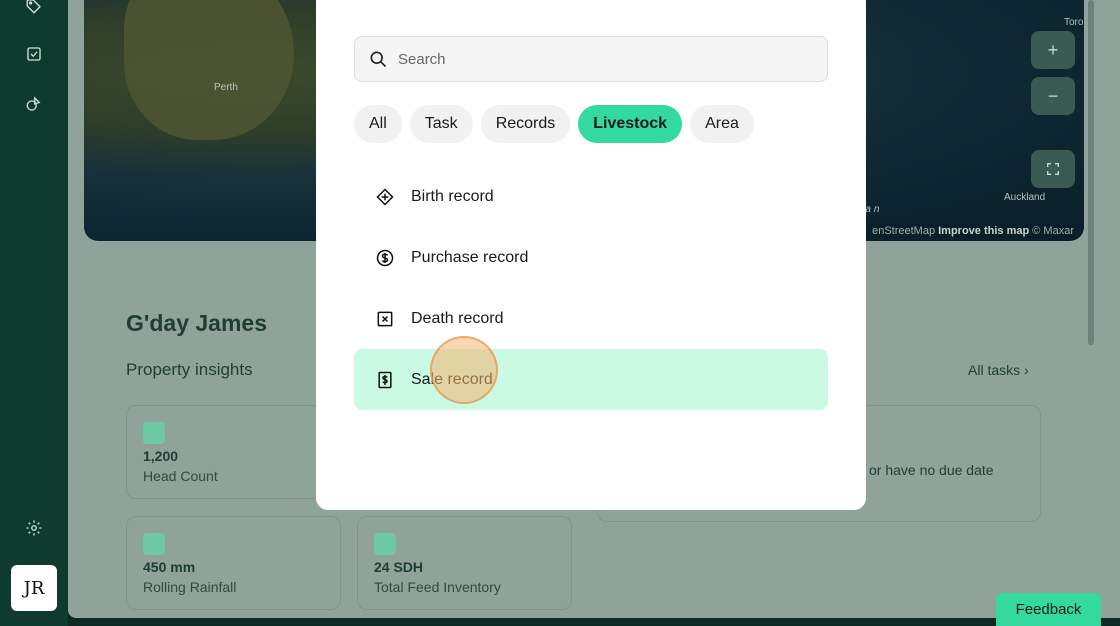  Describe the element at coordinates (385, 197) in the screenshot. I see `diamond-plus-icon` at that location.